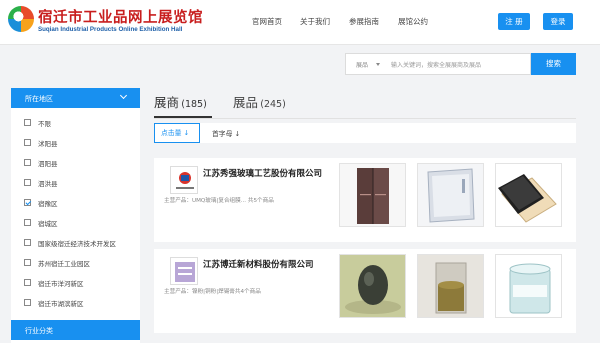  What do you see at coordinates (44, 124) in the screenshot?
I see `region-label: 不限` at bounding box center [44, 124].